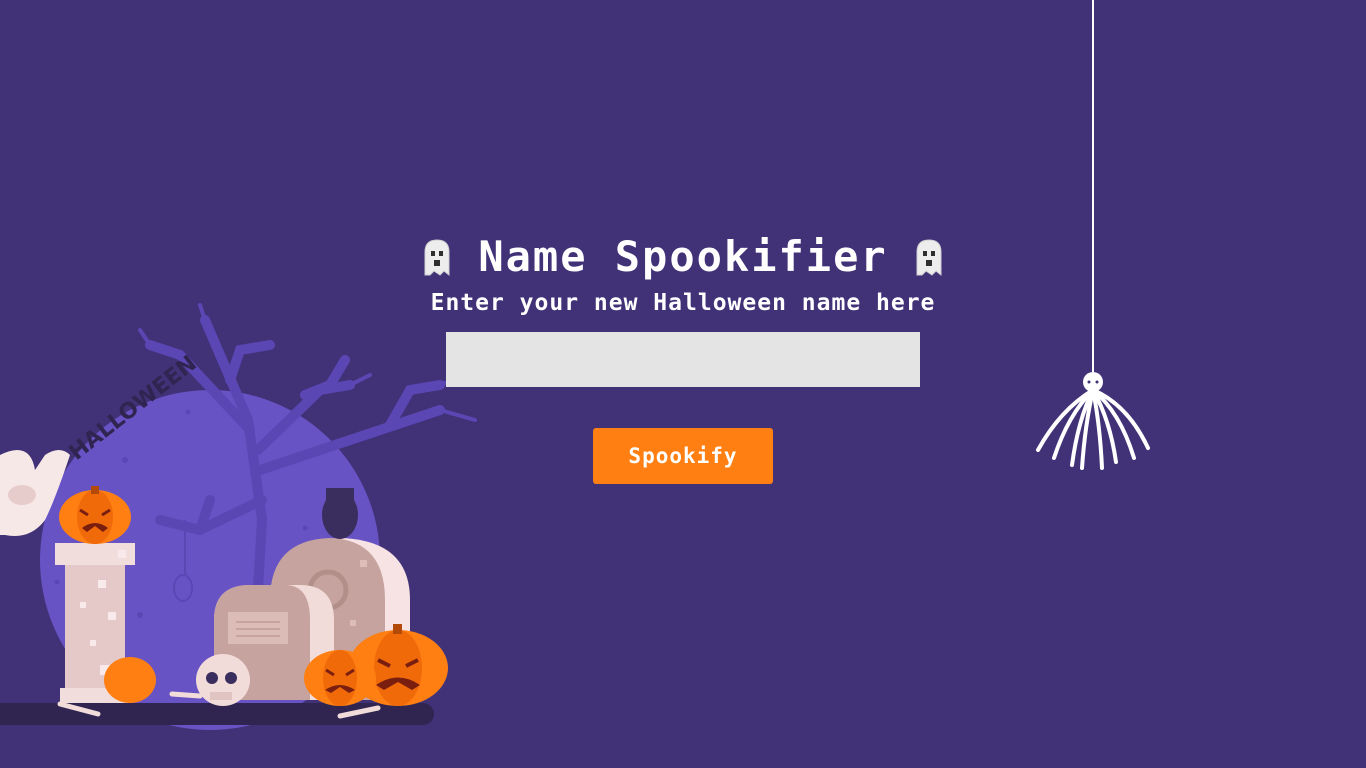  I want to click on title-row: Name Spookifier, so click(683, 256).